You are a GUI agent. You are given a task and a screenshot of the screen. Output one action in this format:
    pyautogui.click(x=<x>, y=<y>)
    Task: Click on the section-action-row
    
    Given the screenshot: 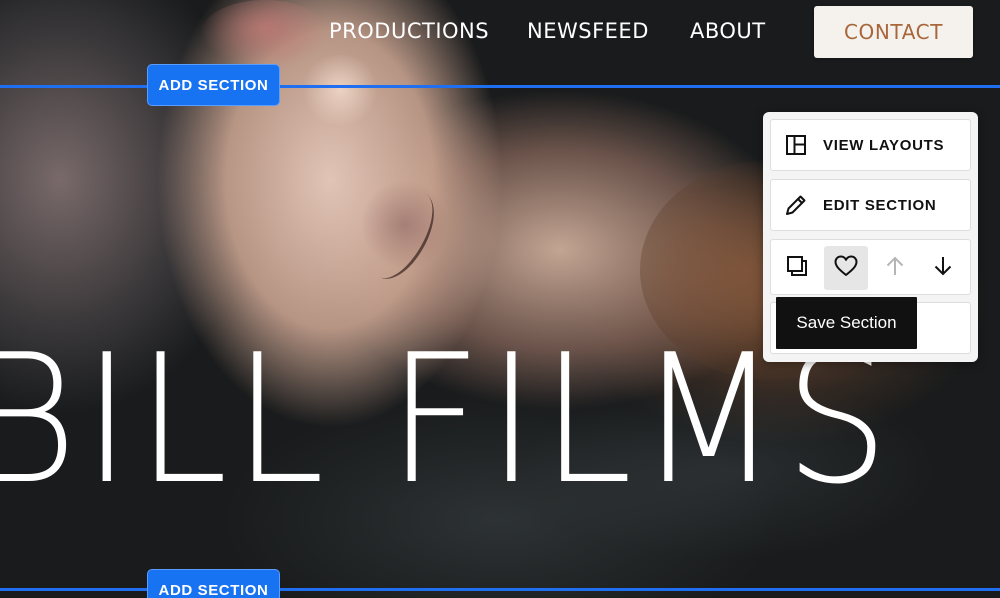 What is the action you would take?
    pyautogui.click(x=870, y=267)
    